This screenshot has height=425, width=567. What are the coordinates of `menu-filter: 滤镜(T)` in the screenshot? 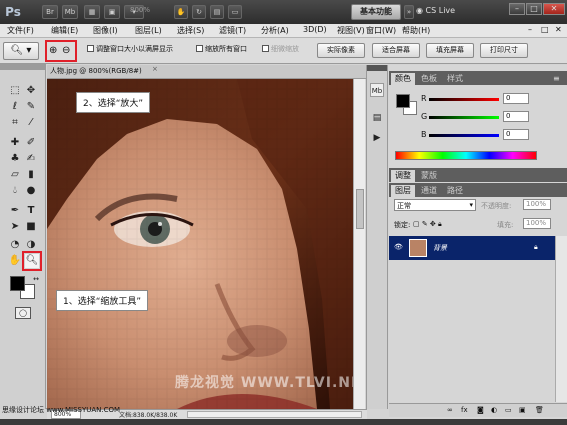 It's located at (232, 30).